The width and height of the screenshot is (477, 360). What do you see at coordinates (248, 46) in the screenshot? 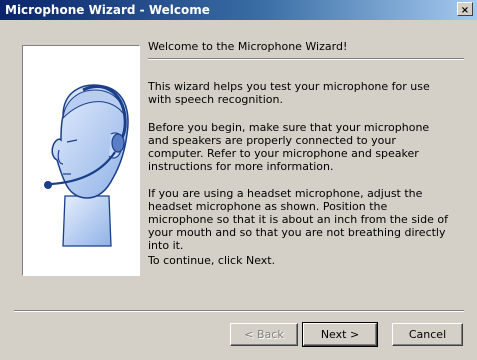
I see `wizard-heading: Welcome to the Microphone Wizard!` at bounding box center [248, 46].